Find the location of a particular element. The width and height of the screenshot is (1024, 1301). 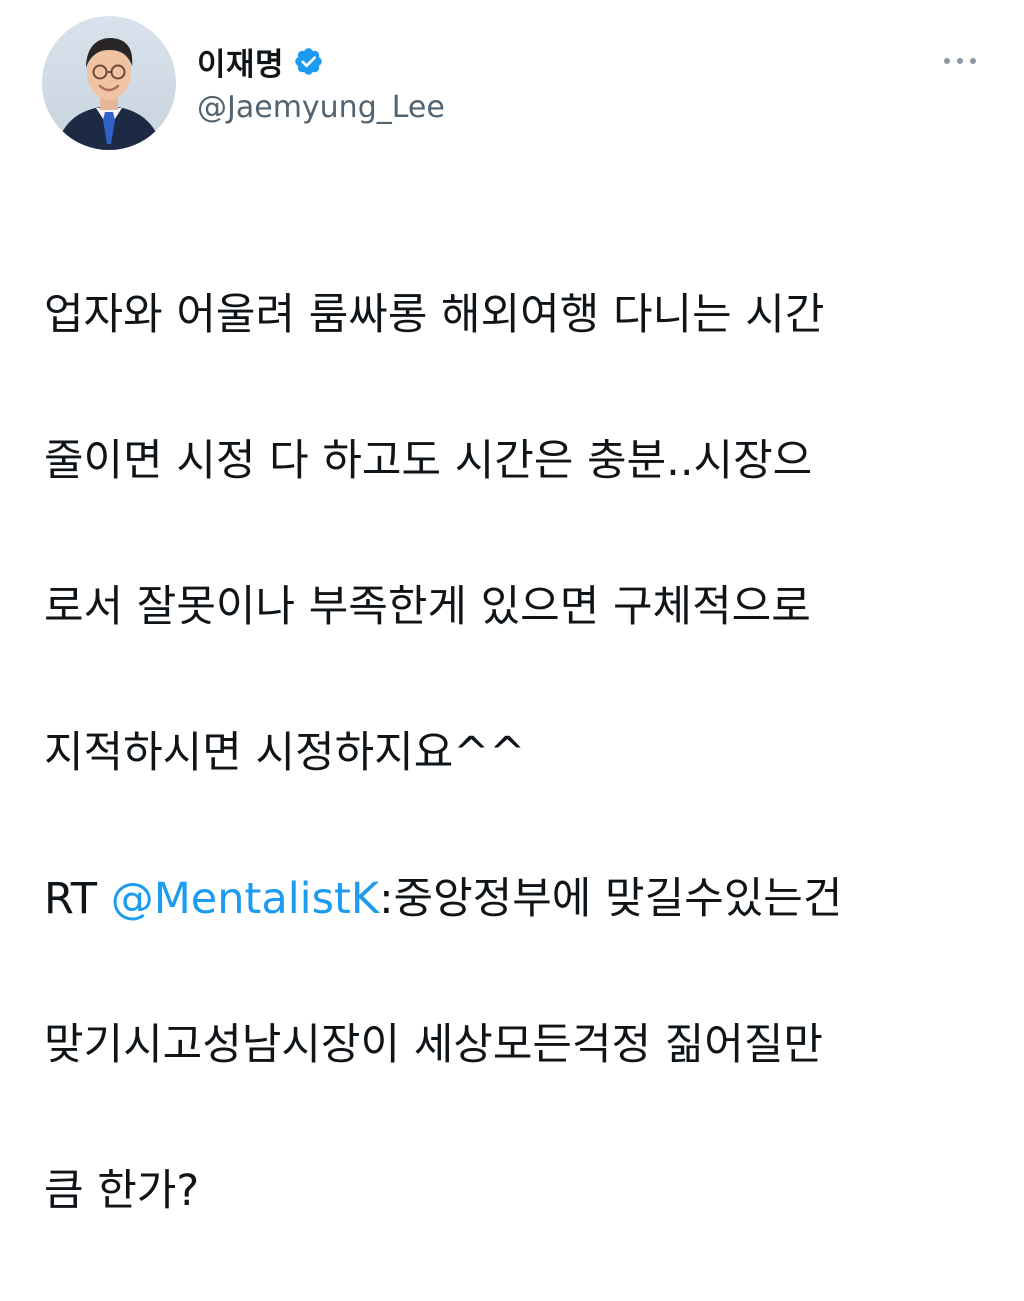

tweet-text-line: 로서 잘못이나 부족한게 있으면 구체적으로 is located at coordinates (427, 607).